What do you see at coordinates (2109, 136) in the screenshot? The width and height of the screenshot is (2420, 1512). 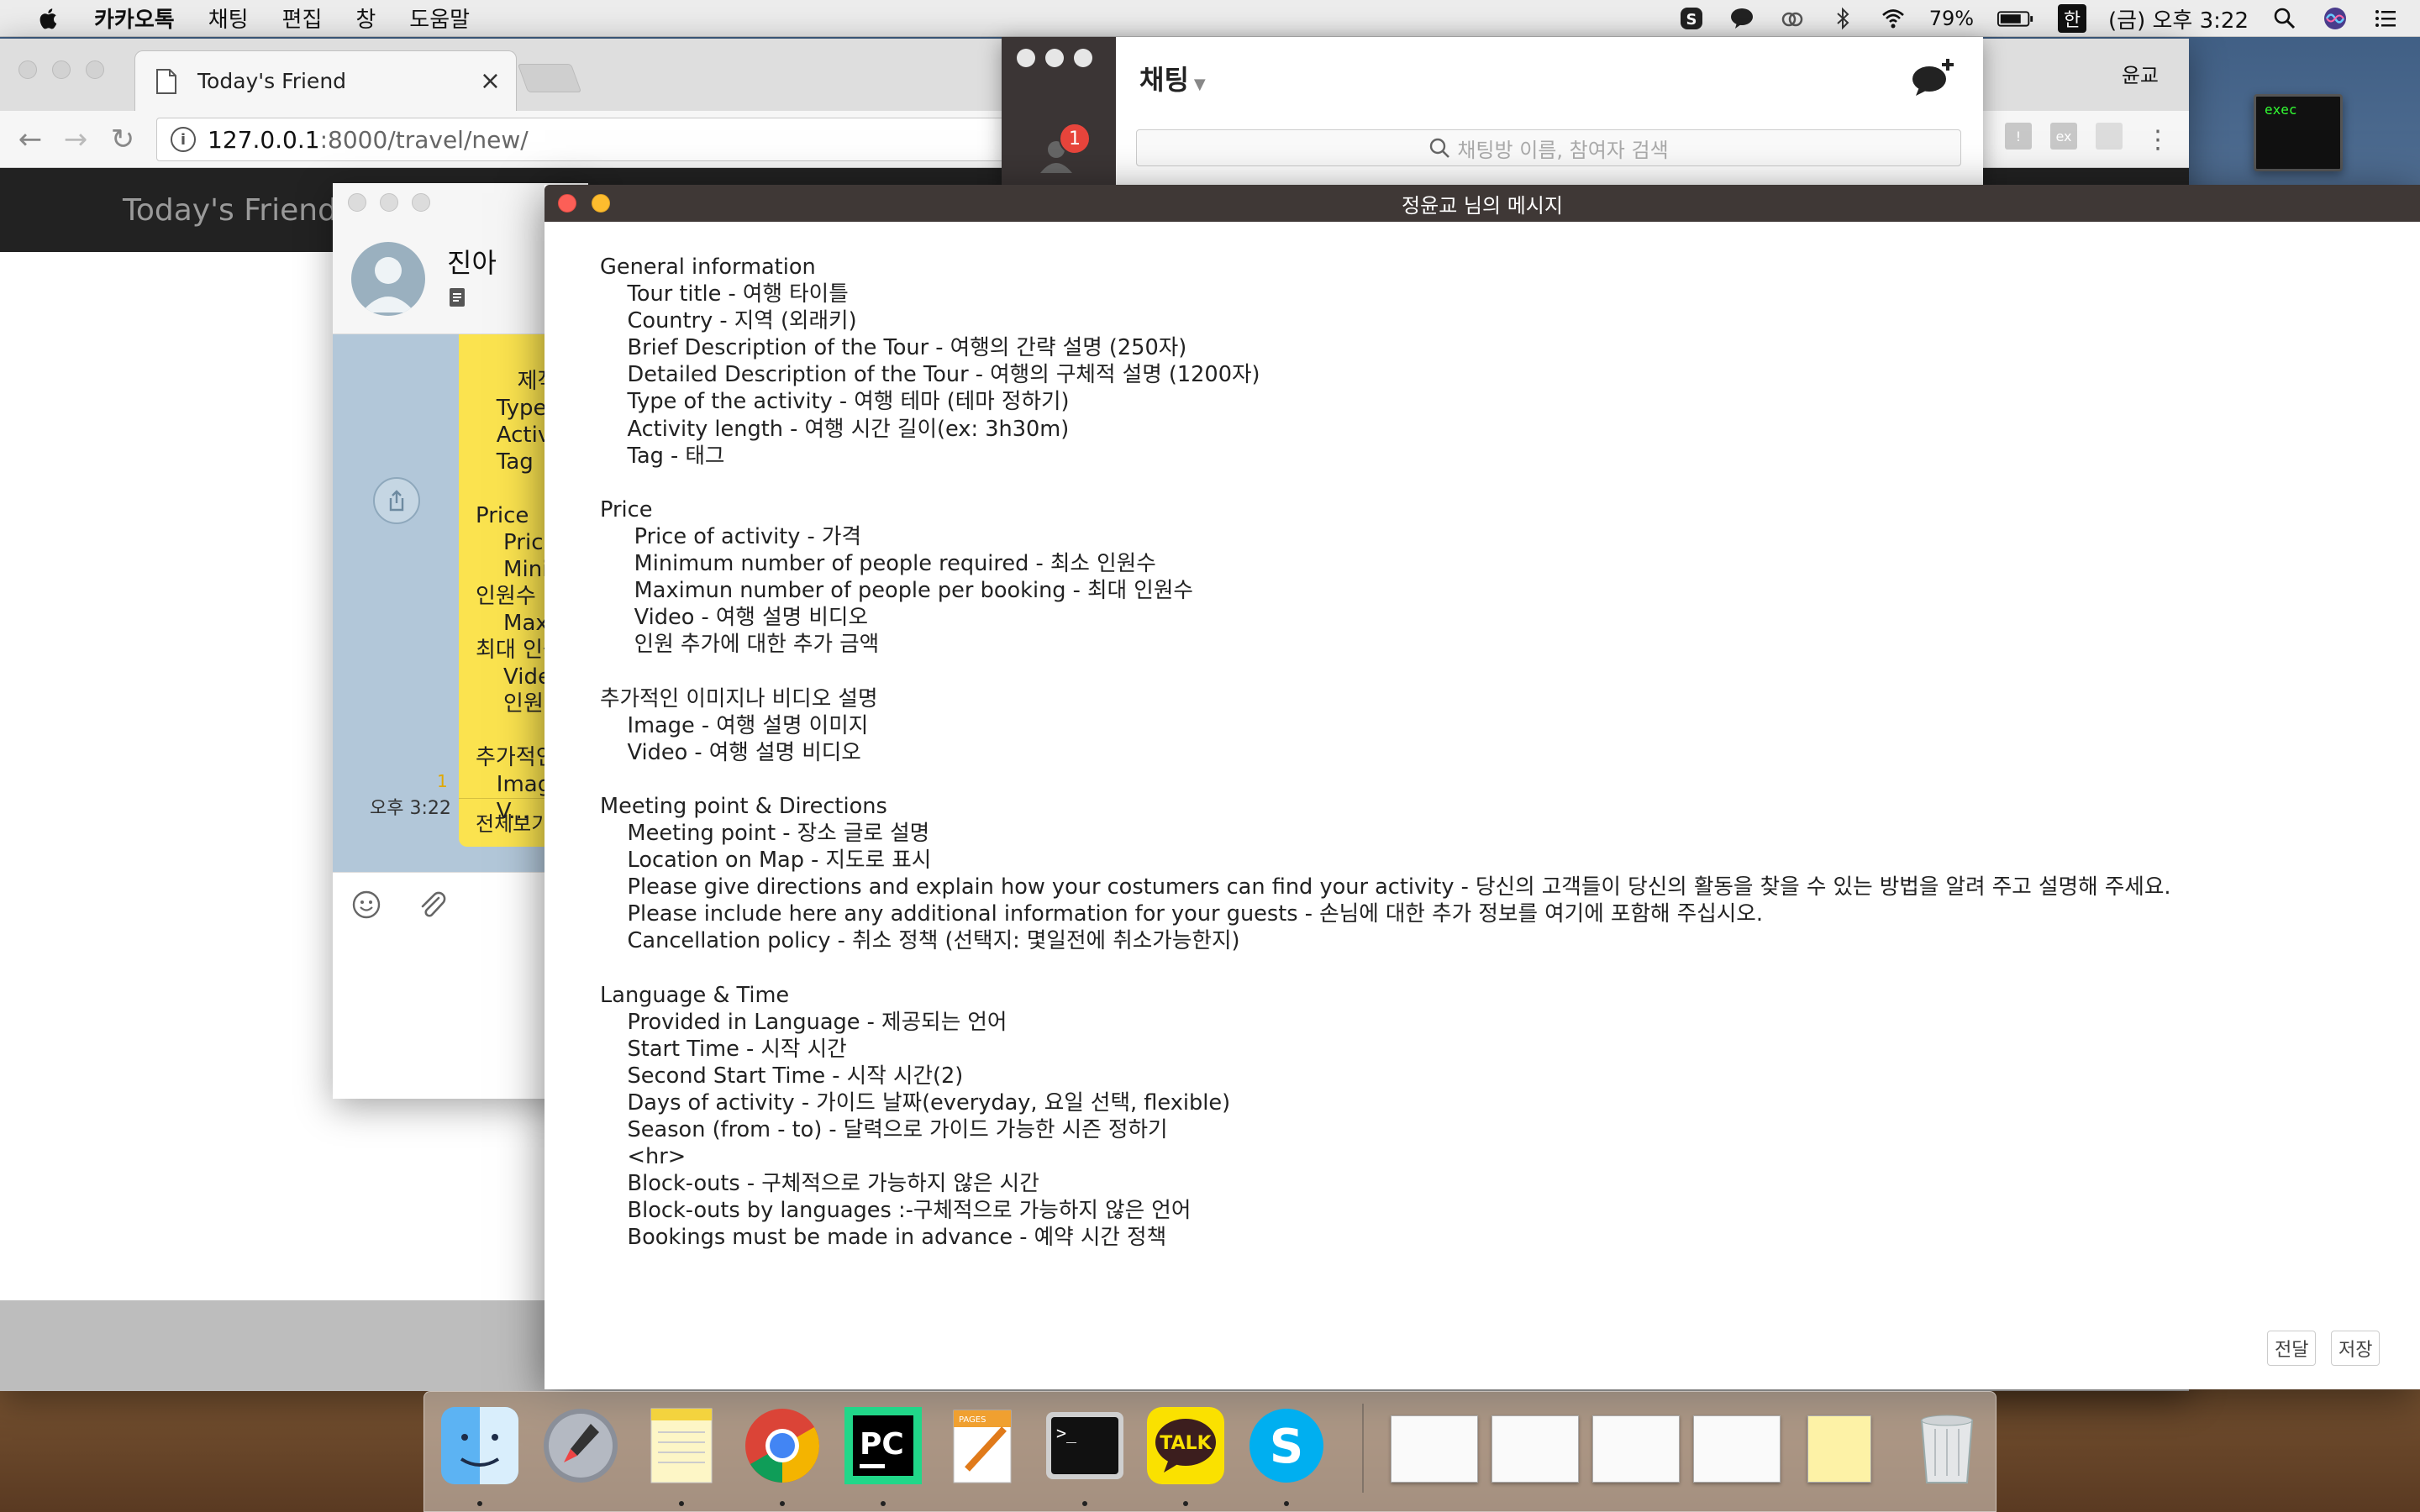 I see `cast-icon` at bounding box center [2109, 136].